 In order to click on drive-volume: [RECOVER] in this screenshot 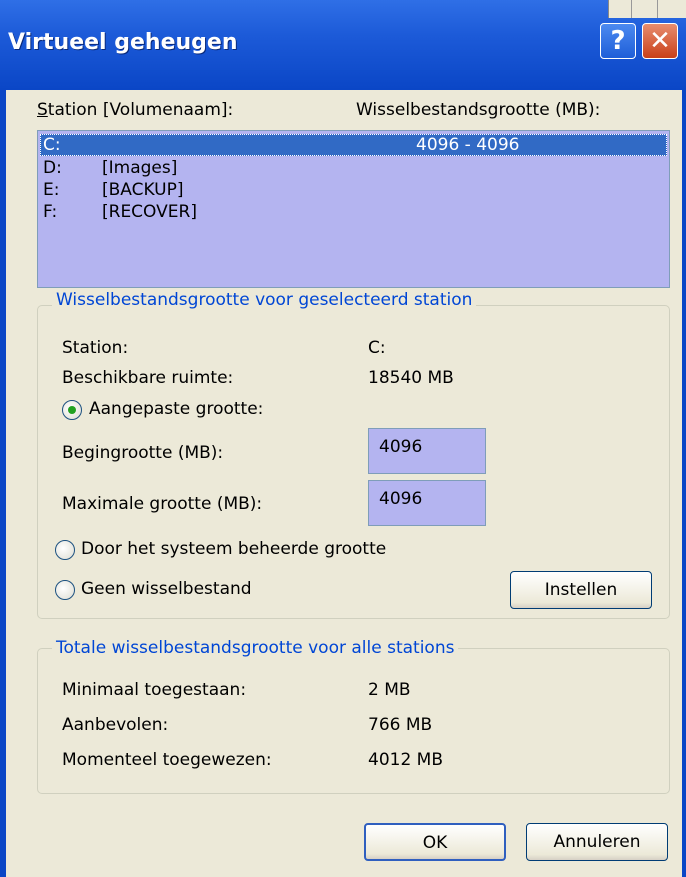, I will do `click(149, 212)`.